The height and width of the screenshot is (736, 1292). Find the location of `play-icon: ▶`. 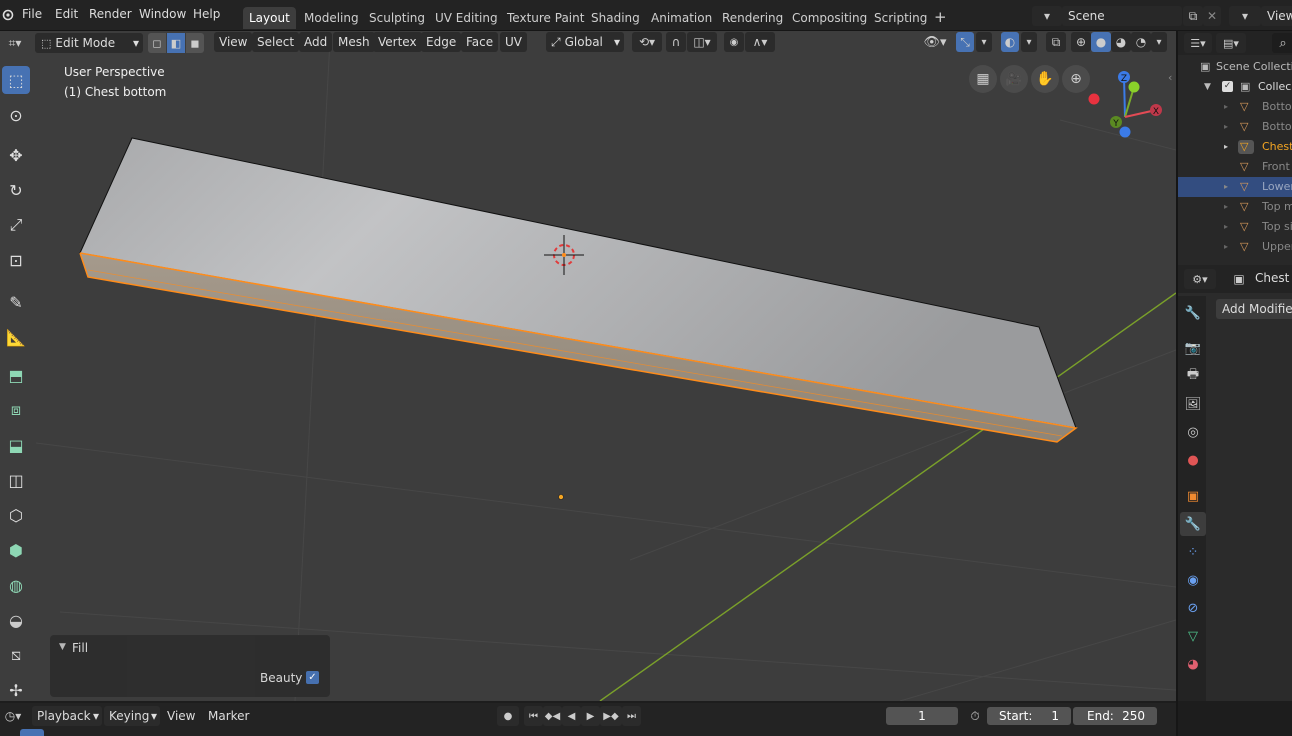

play-icon: ▶ is located at coordinates (590, 716).